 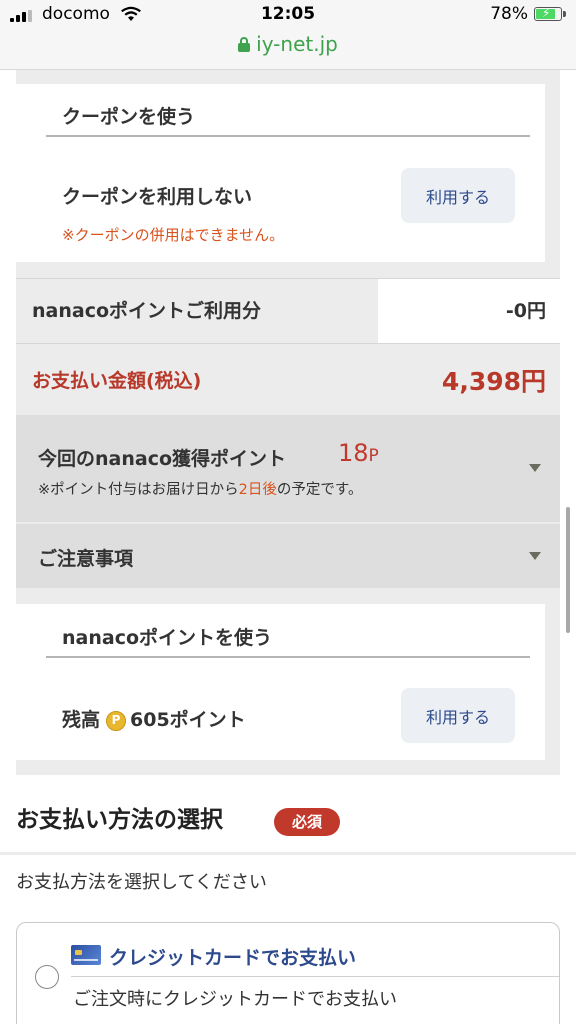 I want to click on status-bar: docomo 12:05 78% ⚡ iy-net.jp, so click(x=288, y=35).